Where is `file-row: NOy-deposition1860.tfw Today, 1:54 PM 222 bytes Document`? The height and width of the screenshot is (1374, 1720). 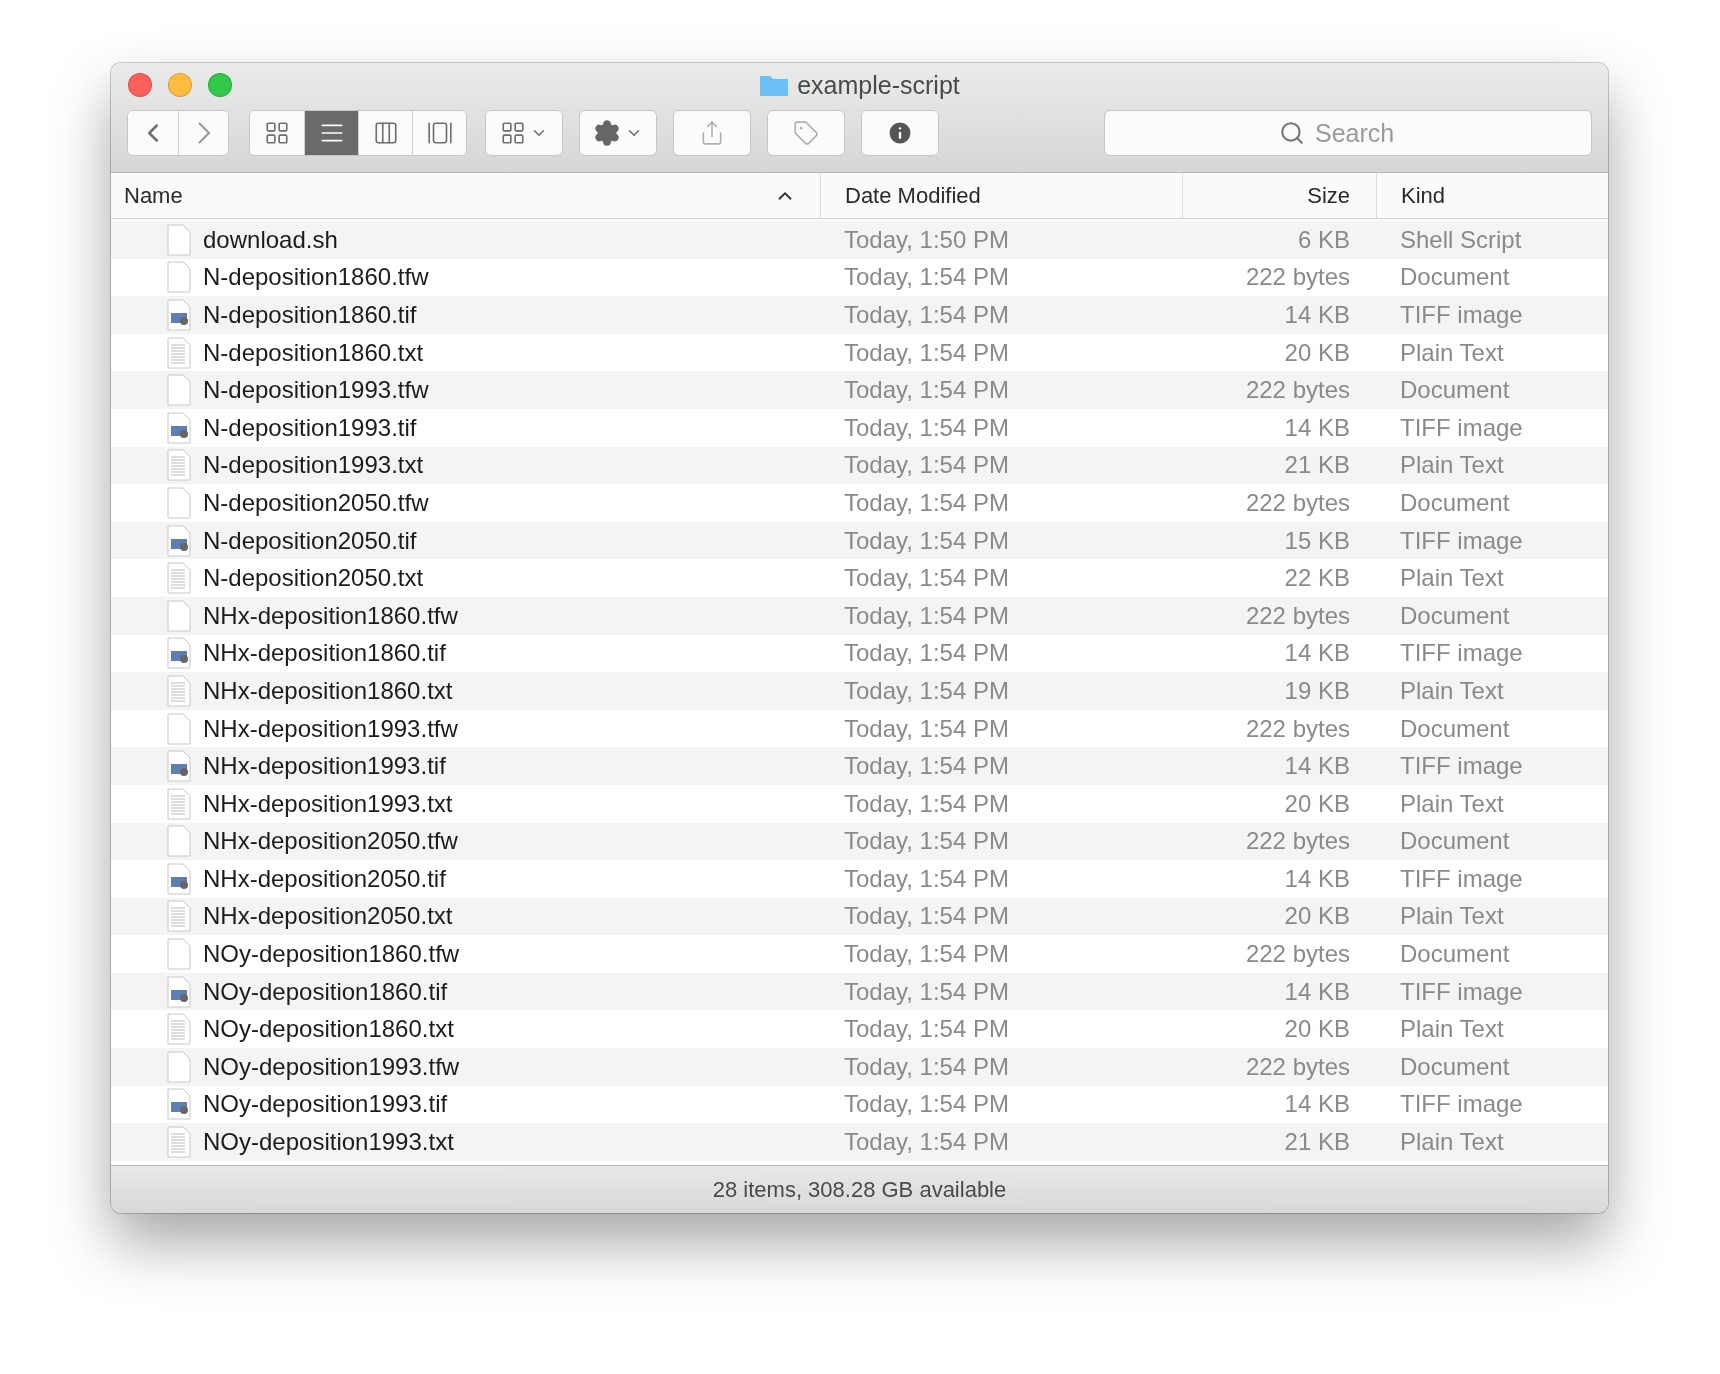 file-row: NOy-deposition1860.tfw Today, 1:54 PM 222 bytes Document is located at coordinates (859, 954).